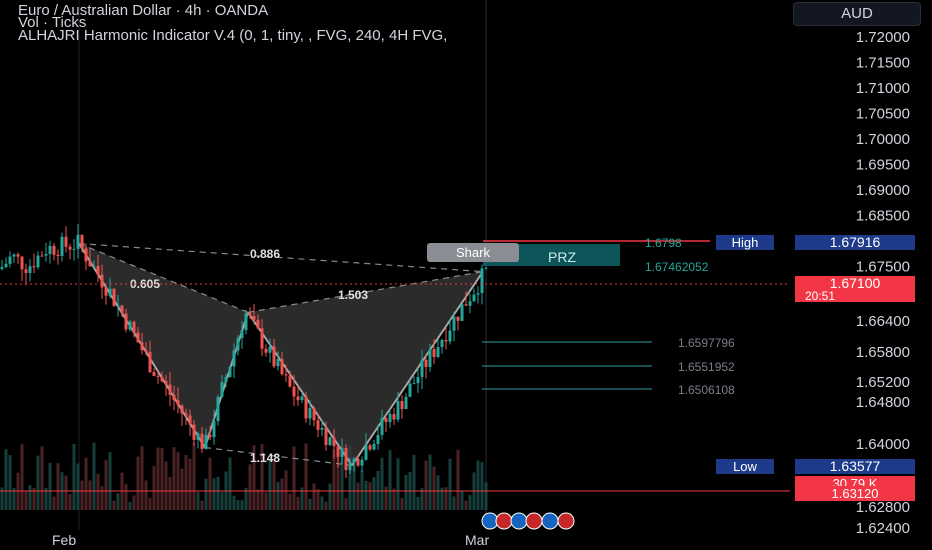 Image resolution: width=932 pixels, height=550 pixels. What do you see at coordinates (477, 540) in the screenshot?
I see `x-tick-label: Mar` at bounding box center [477, 540].